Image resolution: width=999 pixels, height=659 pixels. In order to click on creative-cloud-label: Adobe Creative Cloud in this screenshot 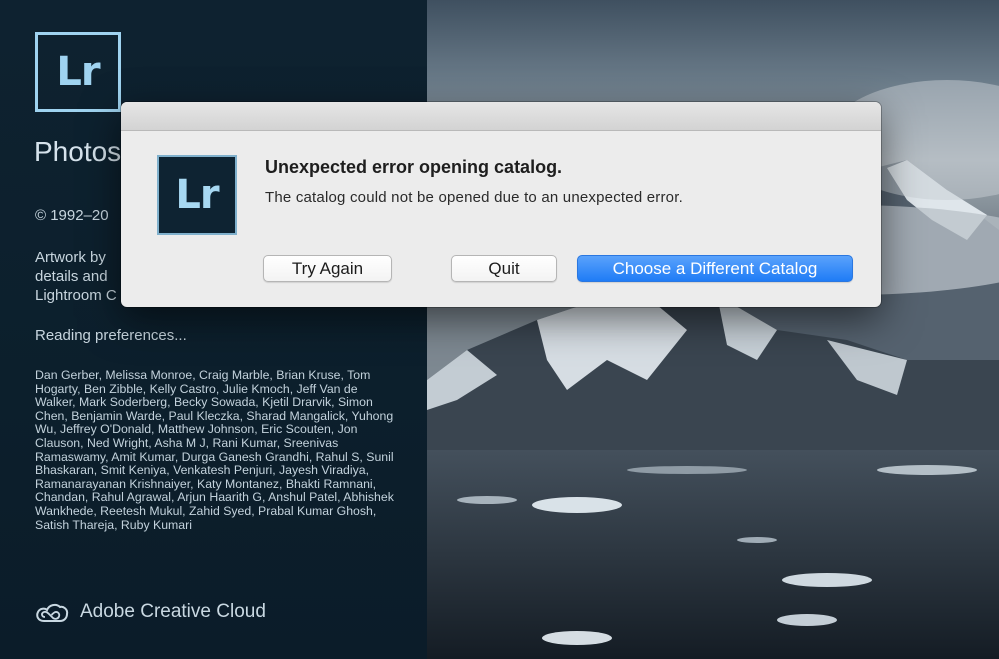, I will do `click(173, 611)`.